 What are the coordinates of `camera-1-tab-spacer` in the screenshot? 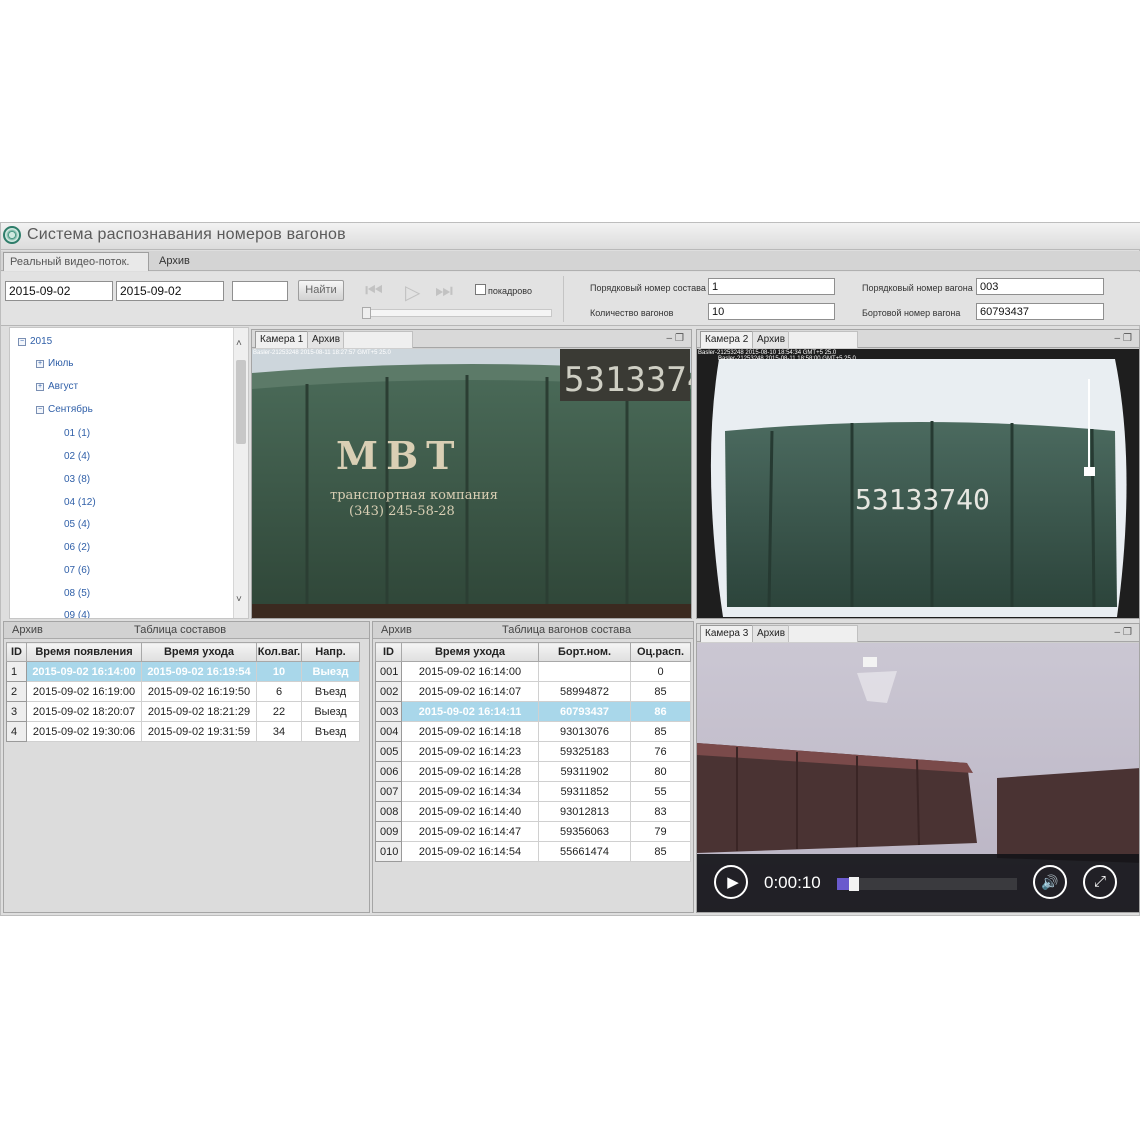 It's located at (378, 339).